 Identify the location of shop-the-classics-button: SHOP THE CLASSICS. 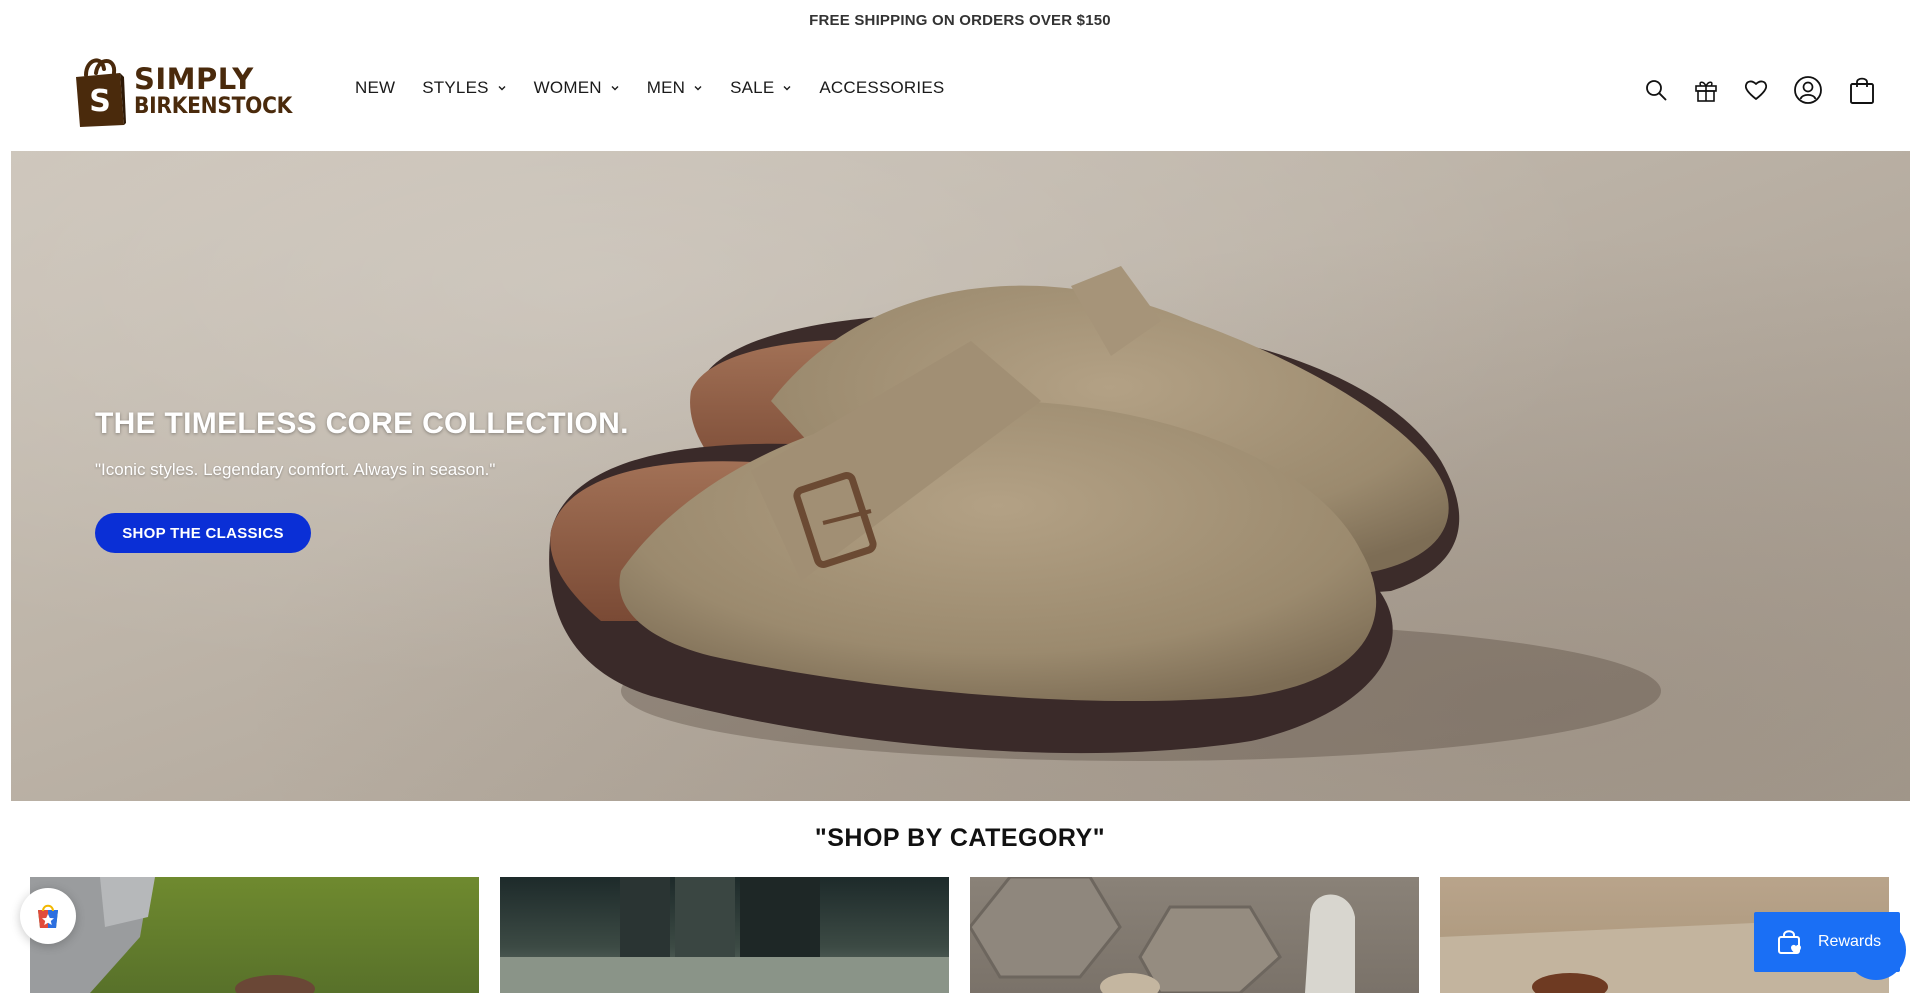
(203, 533).